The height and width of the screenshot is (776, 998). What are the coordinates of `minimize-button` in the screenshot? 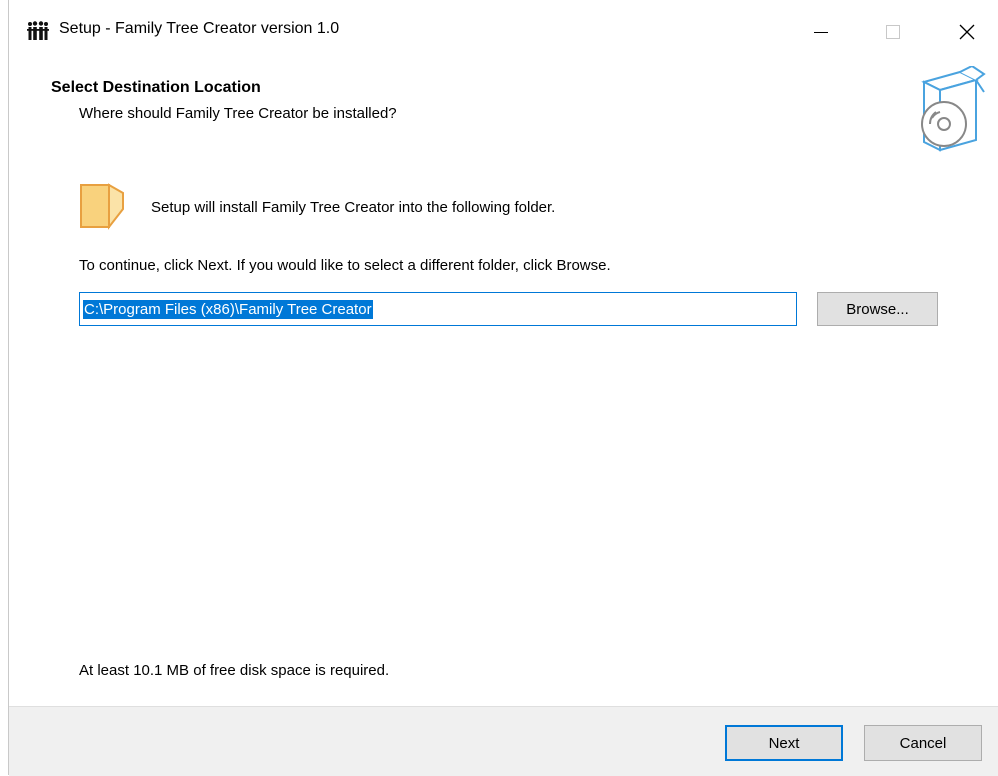 It's located at (821, 32).